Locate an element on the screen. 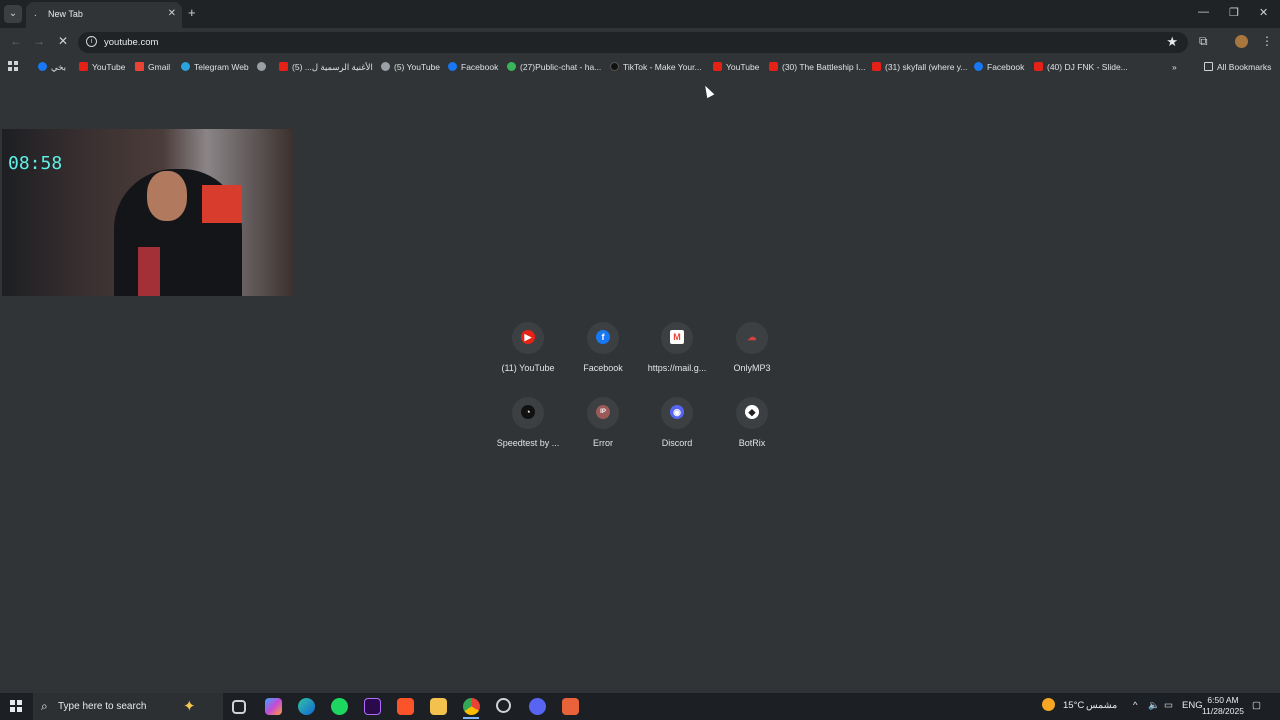 The width and height of the screenshot is (1280, 720). copilot-icon is located at coordinates (273, 706).